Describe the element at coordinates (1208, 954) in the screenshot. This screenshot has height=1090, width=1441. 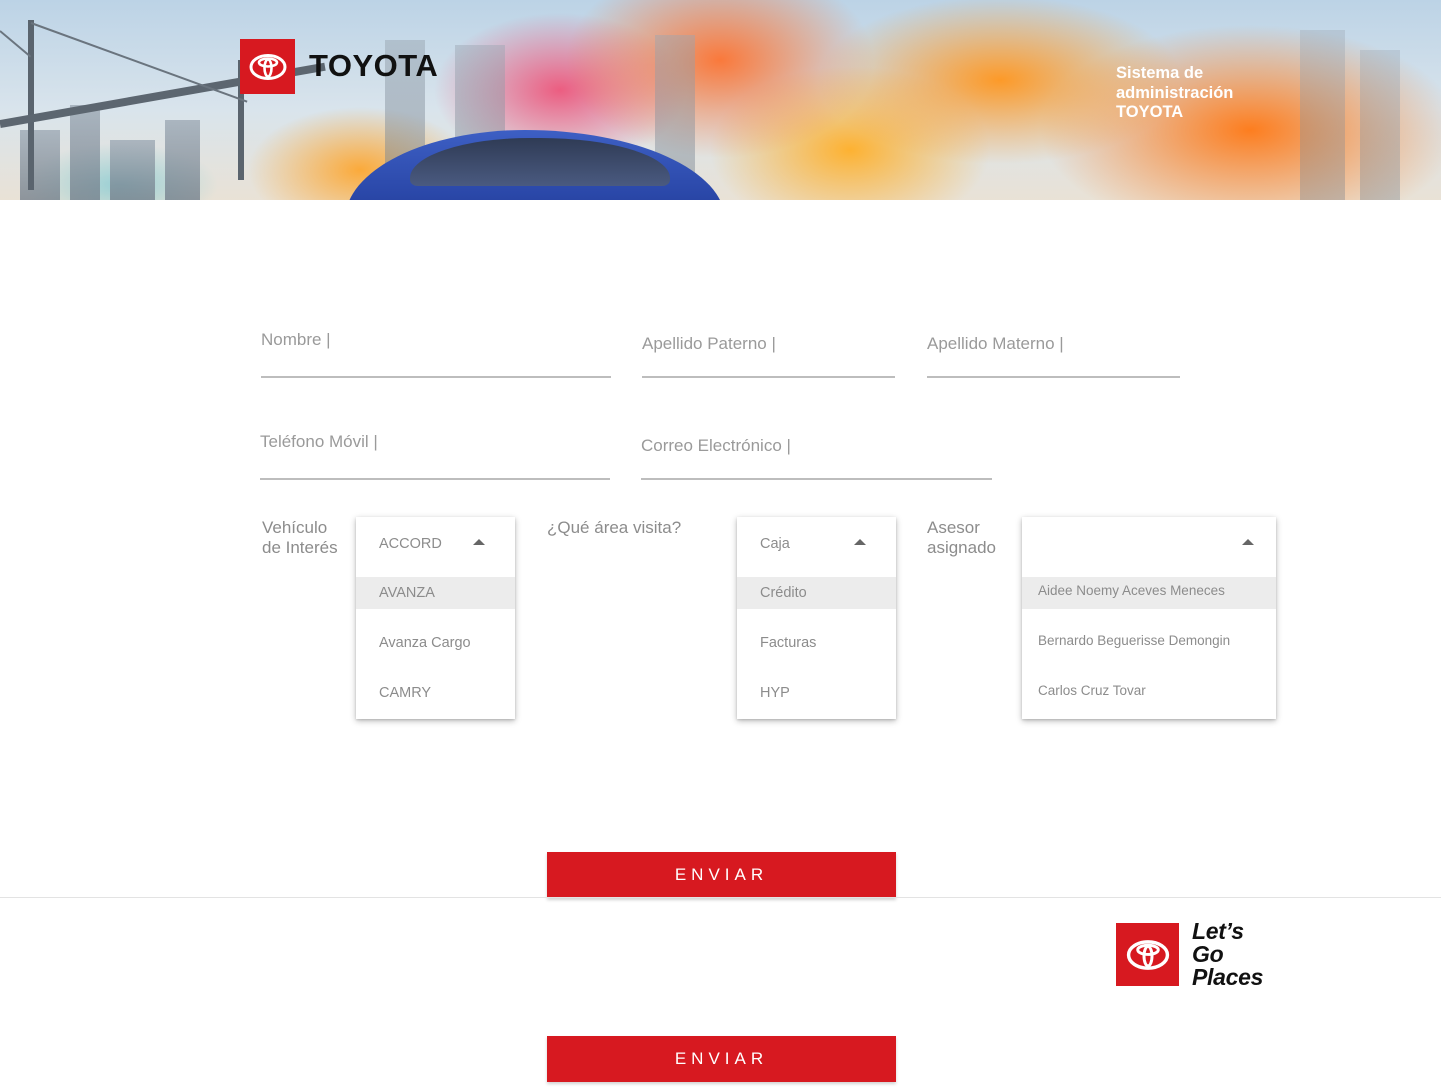
I see `tagline-line: Go` at that location.